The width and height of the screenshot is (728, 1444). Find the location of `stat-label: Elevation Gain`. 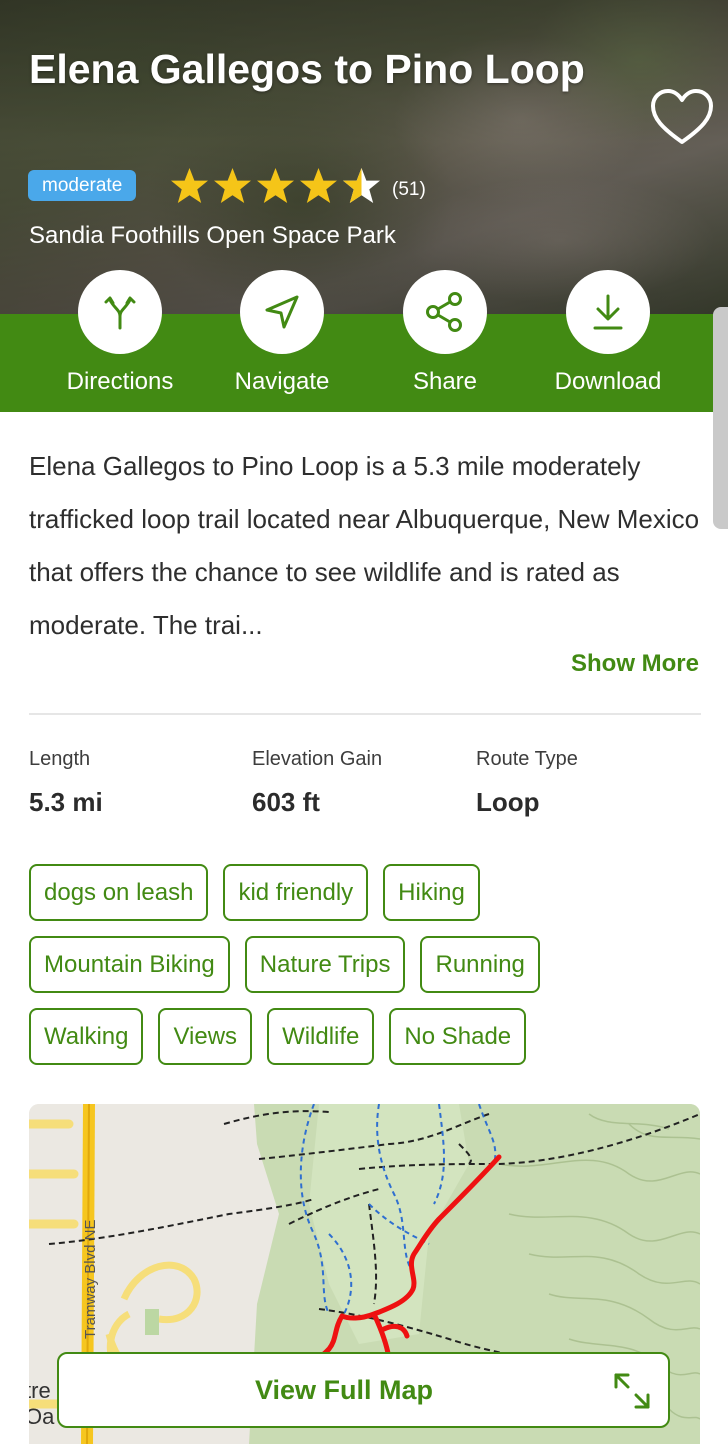

stat-label: Elevation Gain is located at coordinates (317, 759).